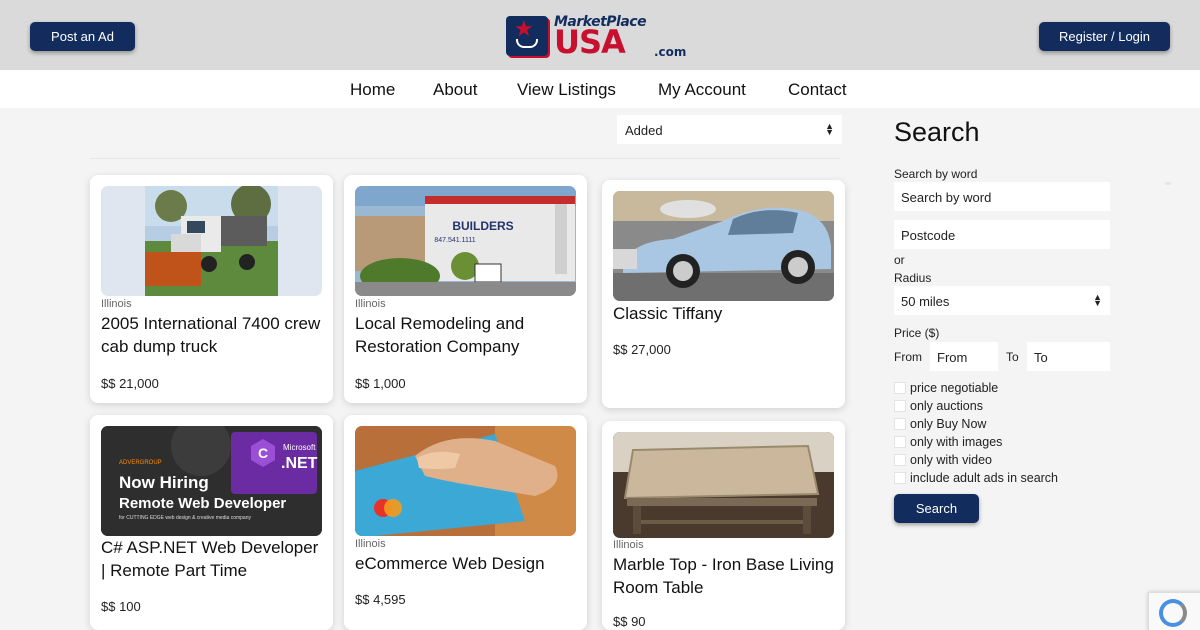 The image size is (1200, 630). I want to click on site-logo: ★ MarketPlace USA .com, so click(596, 37).